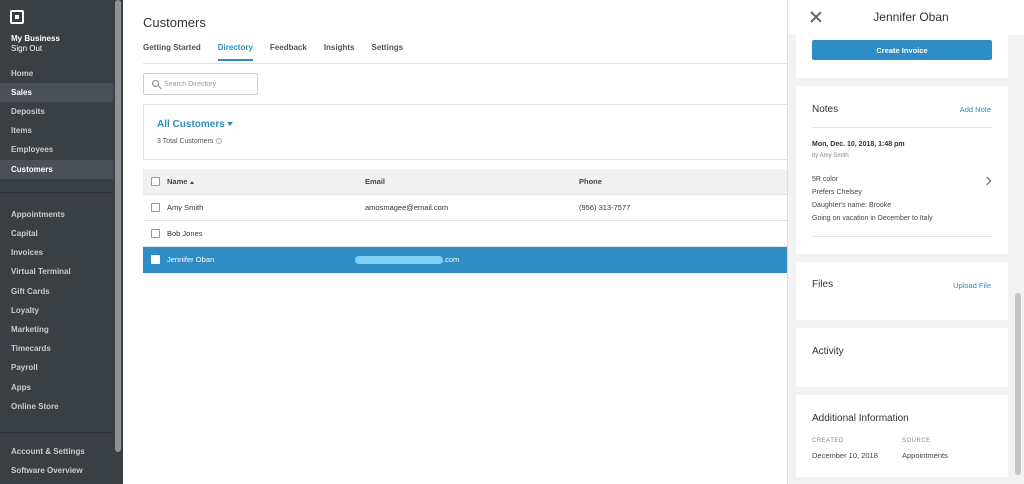  What do you see at coordinates (475, 234) in the screenshot?
I see `table-row: Bob Jones` at bounding box center [475, 234].